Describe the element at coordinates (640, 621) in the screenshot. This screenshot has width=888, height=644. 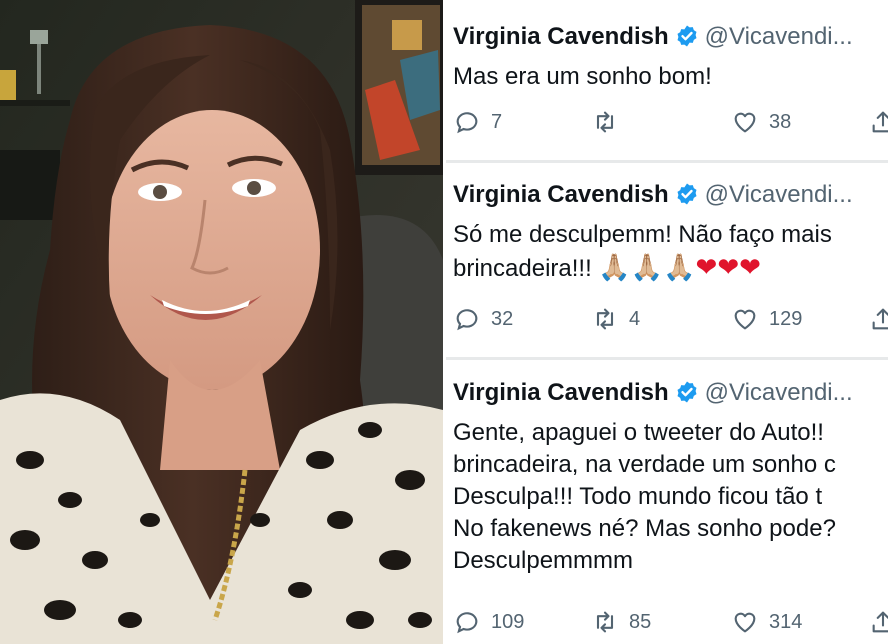
I see `retweet-count: 85` at that location.